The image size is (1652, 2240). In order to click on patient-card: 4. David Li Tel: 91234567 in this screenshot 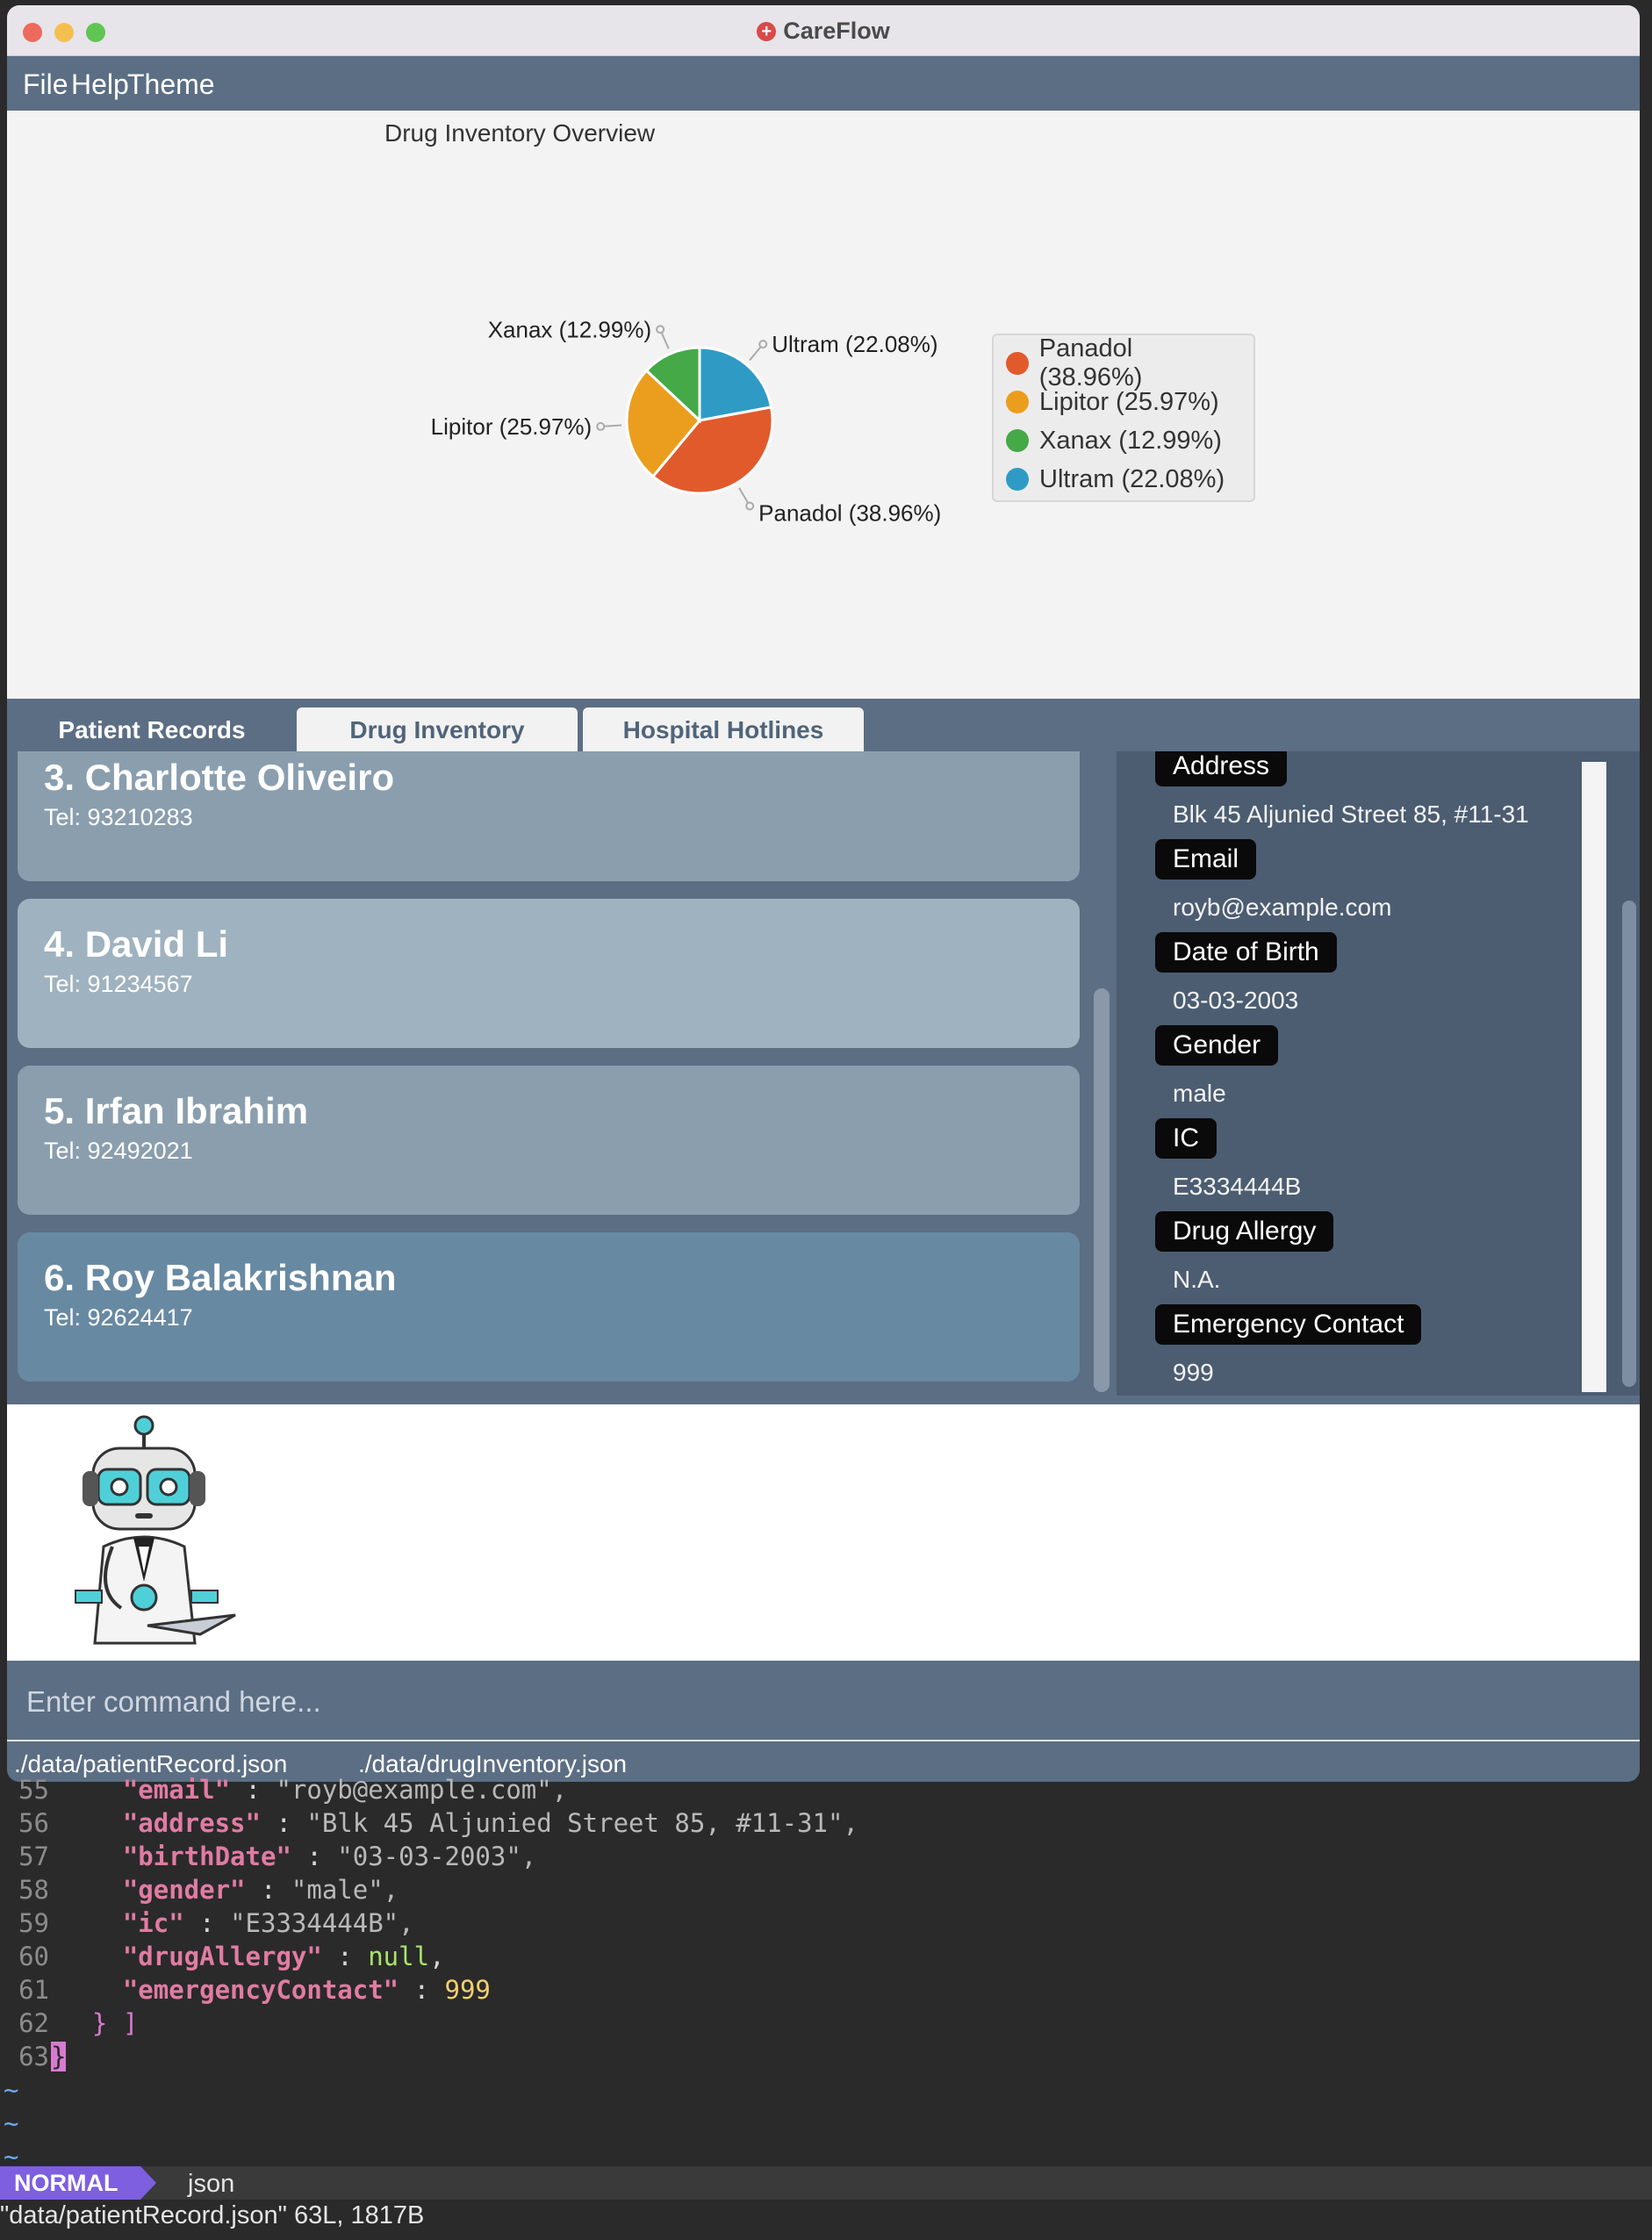, I will do `click(549, 973)`.